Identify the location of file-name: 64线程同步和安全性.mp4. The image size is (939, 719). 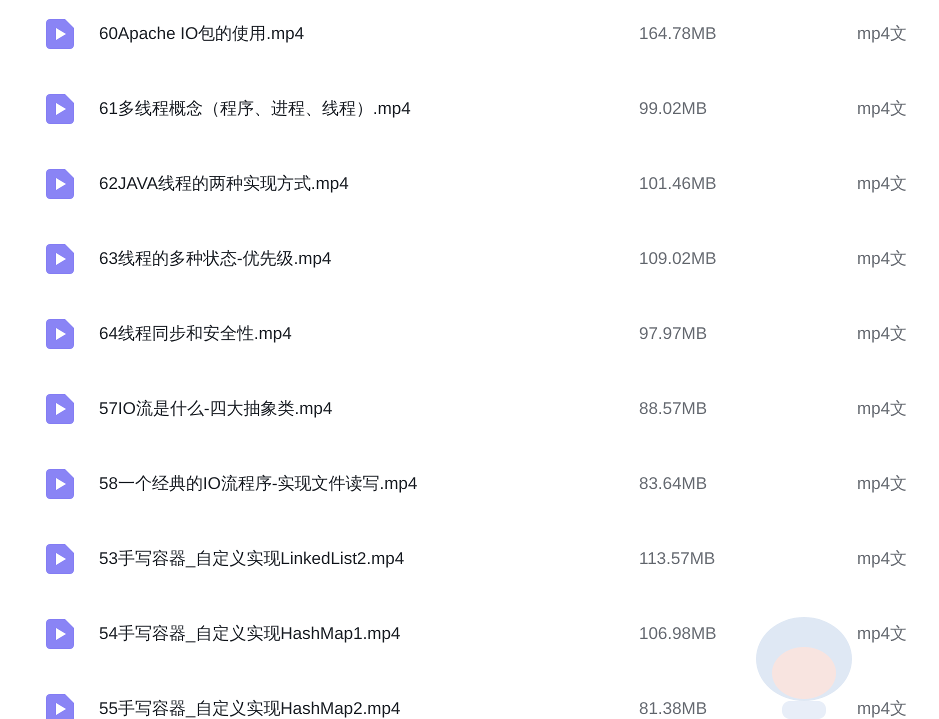
(369, 333).